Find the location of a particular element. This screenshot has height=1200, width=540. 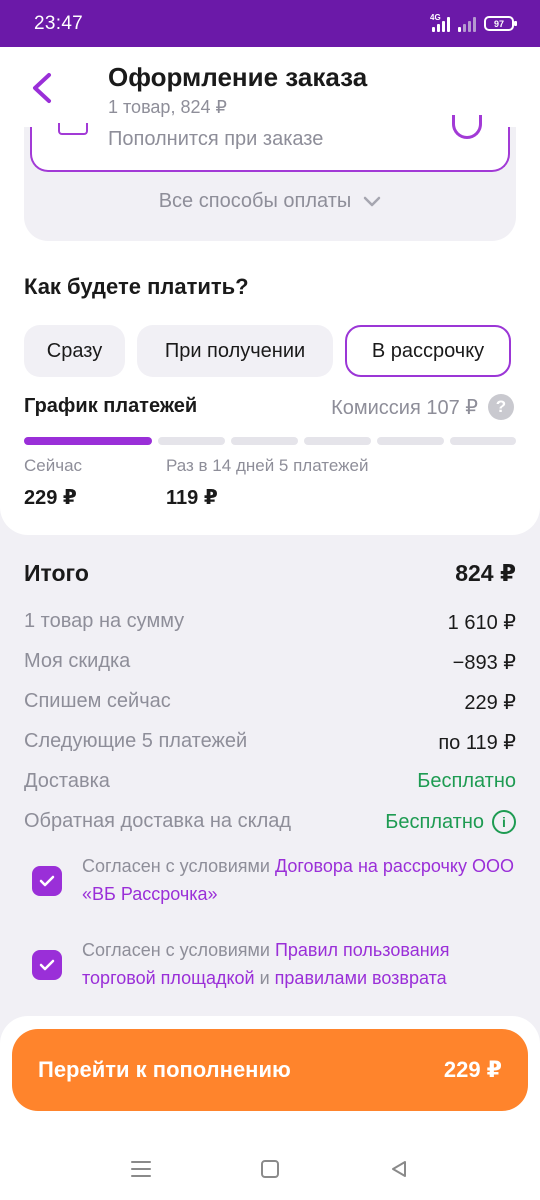

summary-row-label: Моя скидка is located at coordinates (77, 661).